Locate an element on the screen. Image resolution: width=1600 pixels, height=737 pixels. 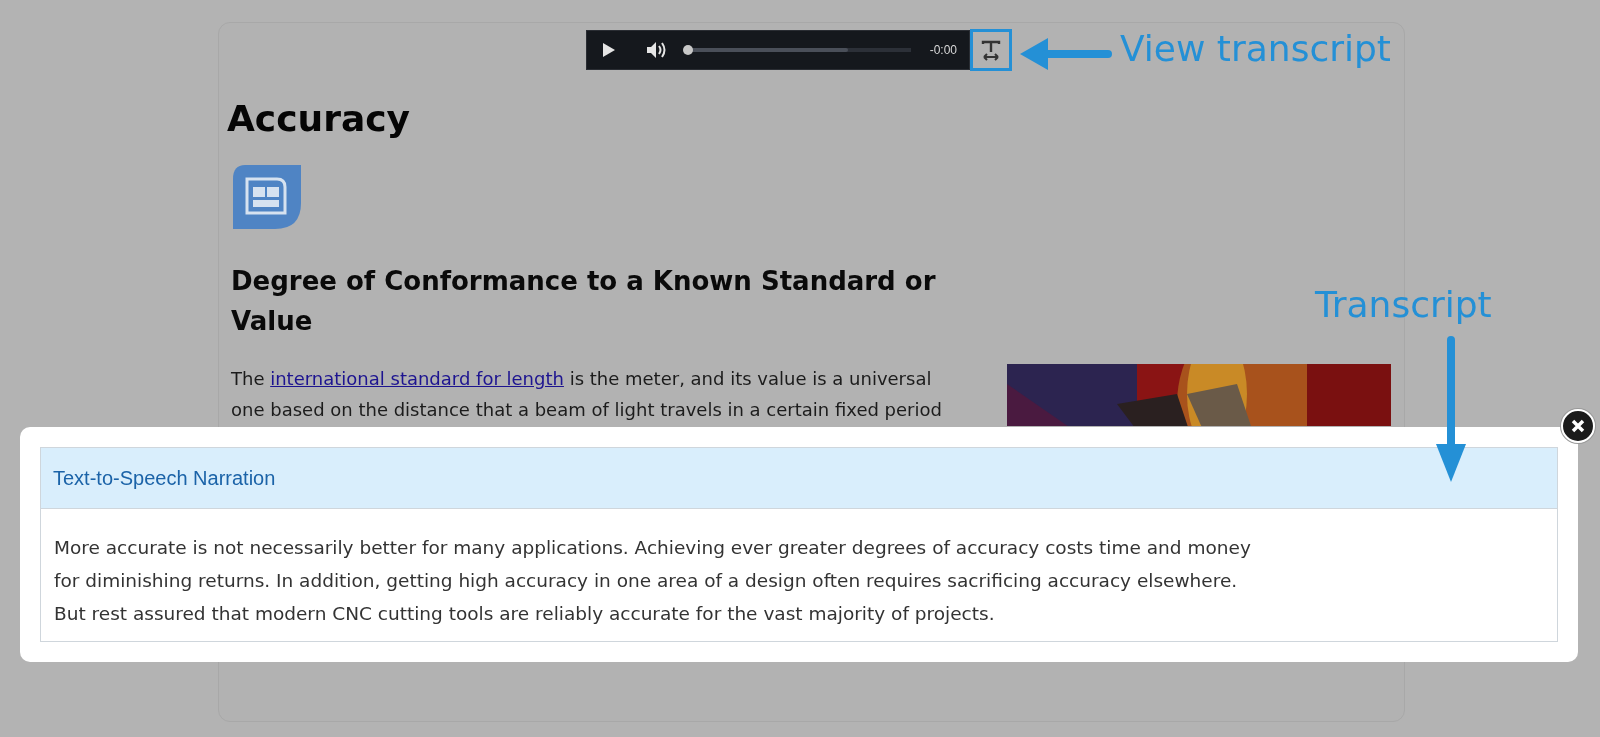
section-heading: Degree of Conformance to a Known Standard or Value is located at coordinates (584, 301).